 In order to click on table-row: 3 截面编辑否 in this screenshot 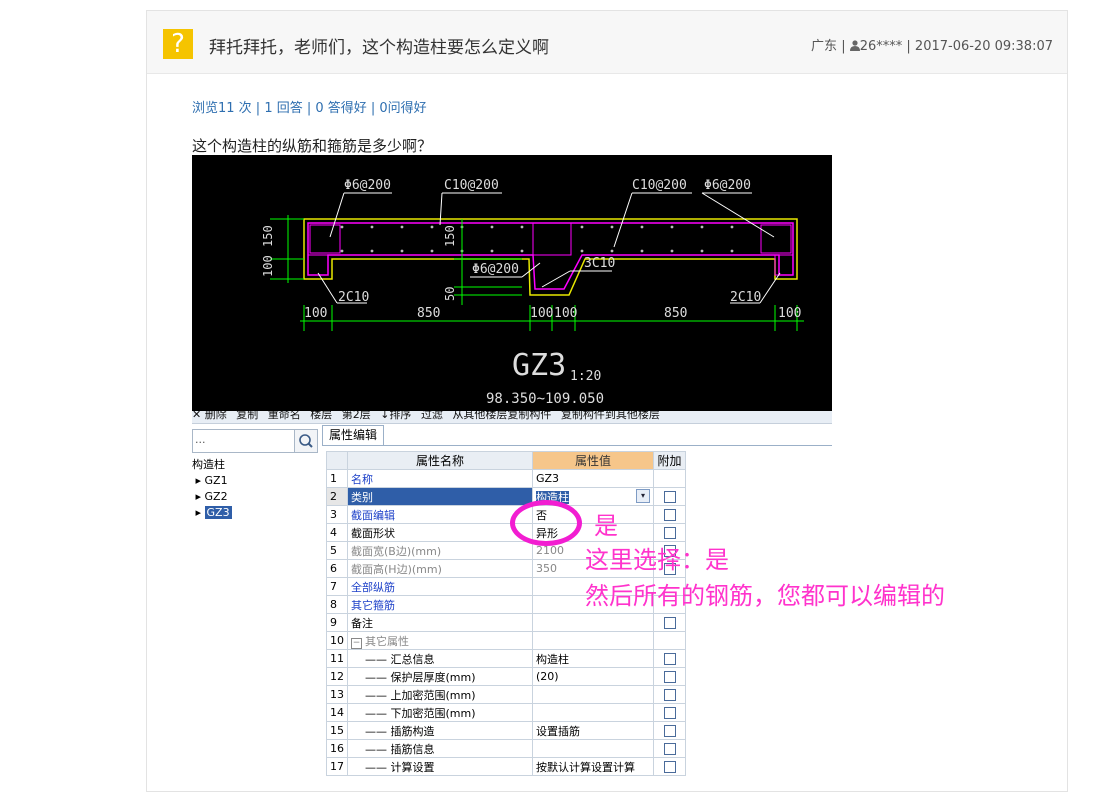, I will do `click(506, 514)`.